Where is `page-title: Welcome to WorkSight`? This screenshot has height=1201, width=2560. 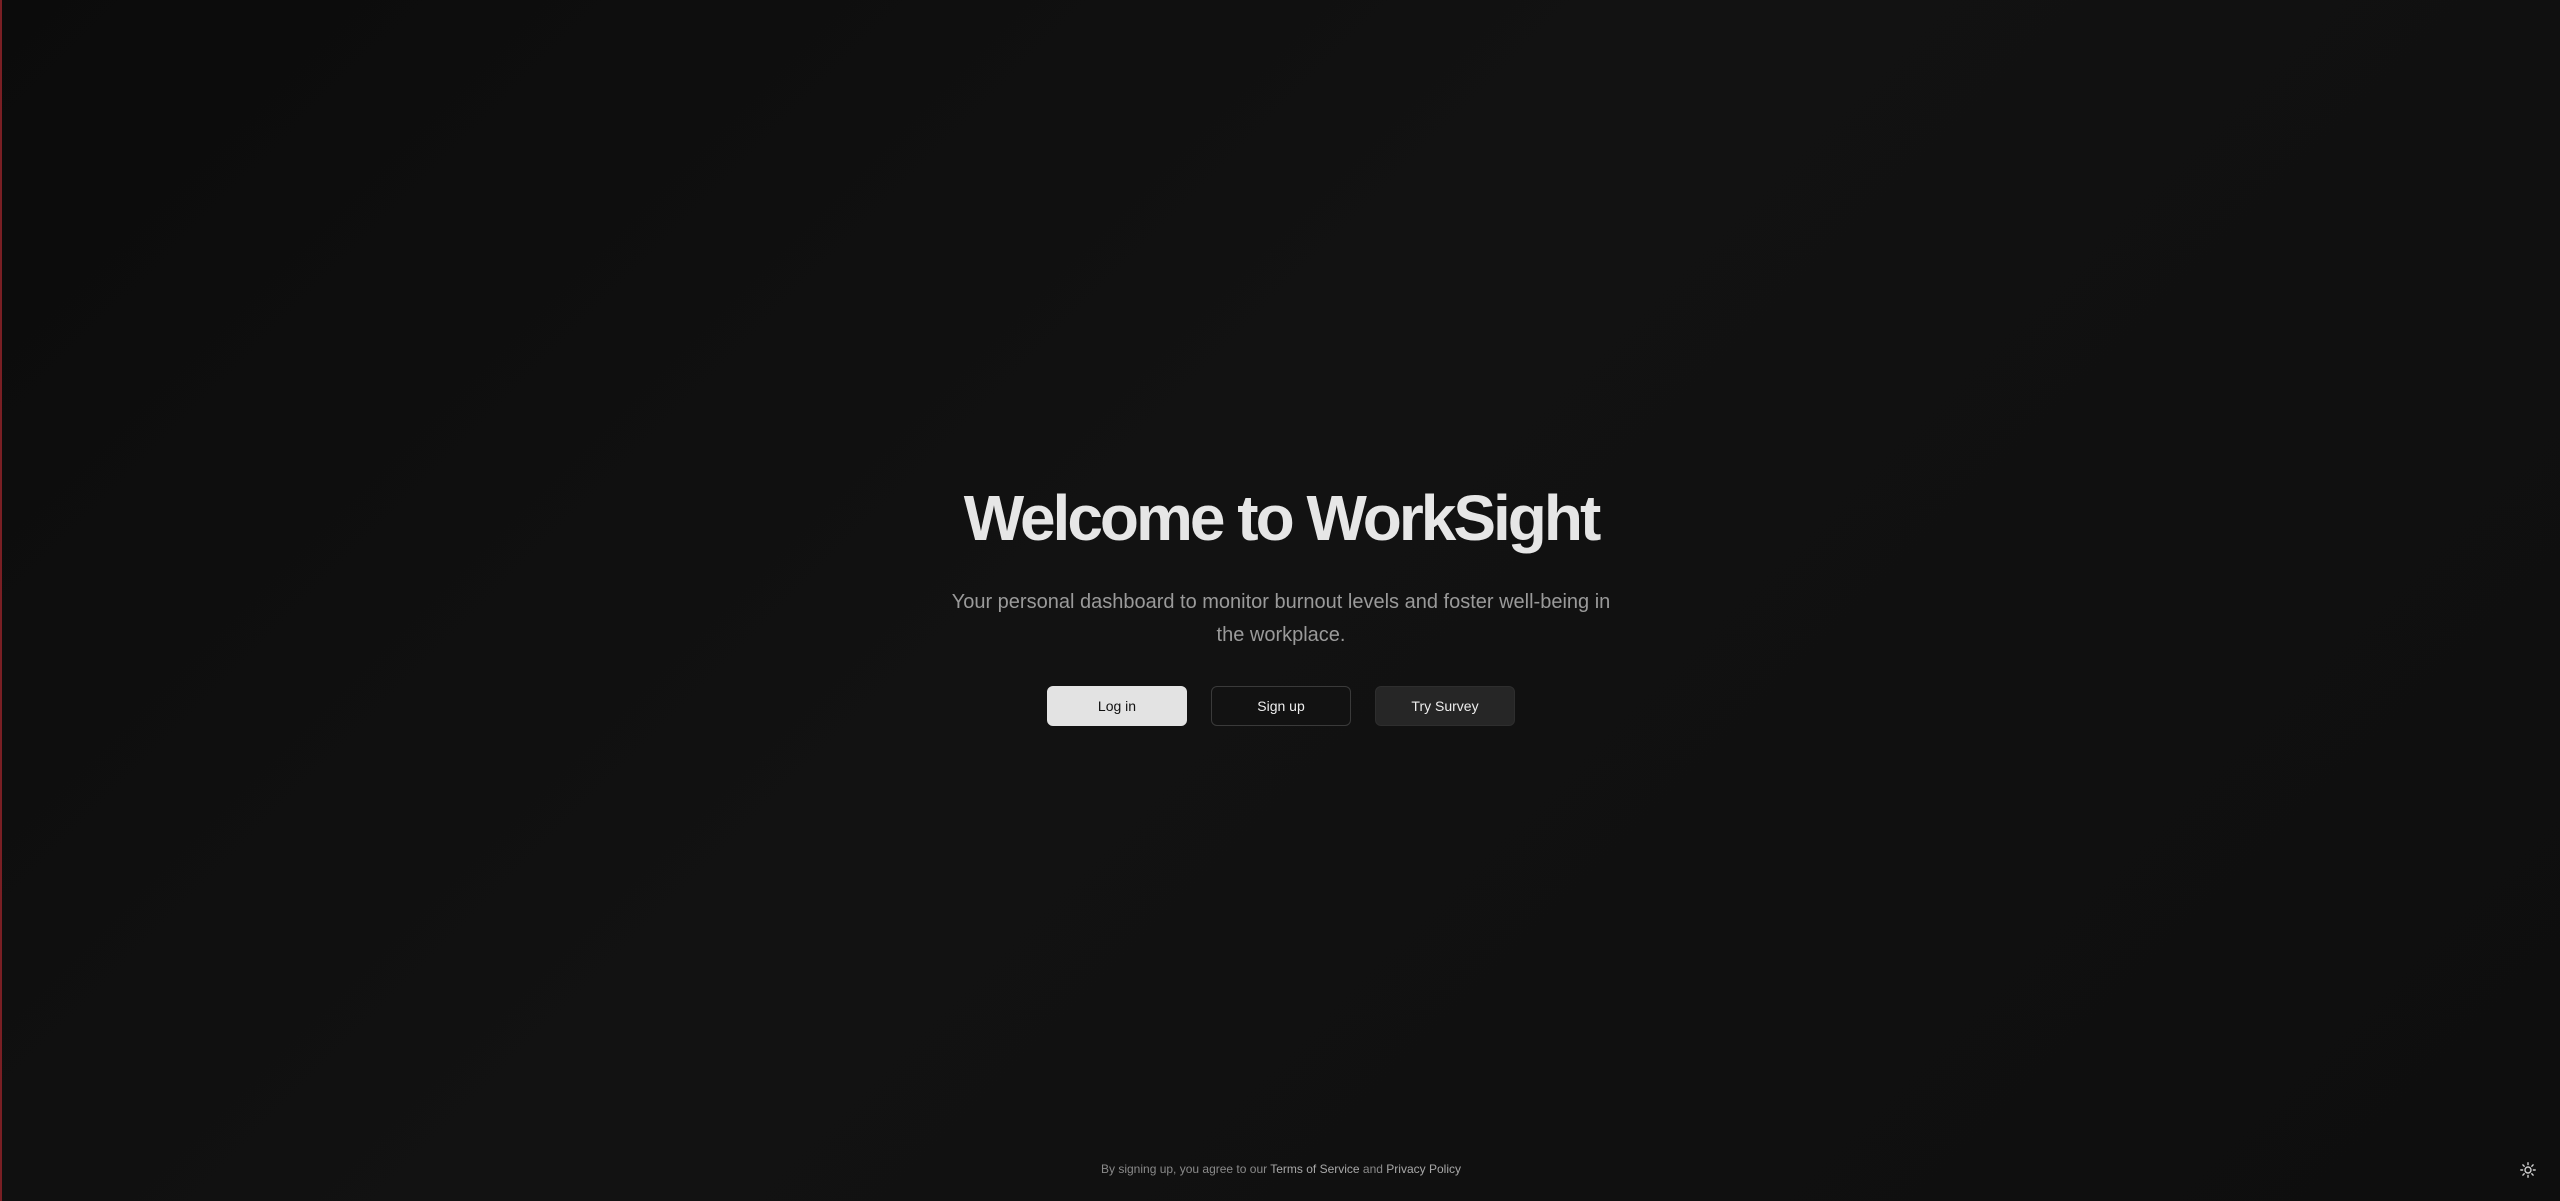 page-title: Welcome to WorkSight is located at coordinates (1282, 518).